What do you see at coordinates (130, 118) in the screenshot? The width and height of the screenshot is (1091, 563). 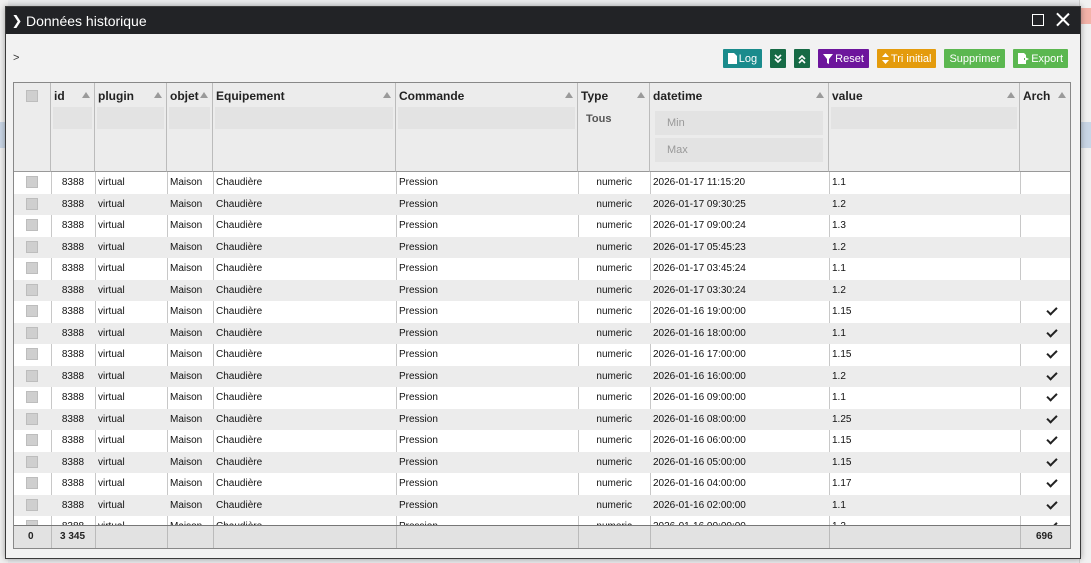 I see `filter-plugin-input` at bounding box center [130, 118].